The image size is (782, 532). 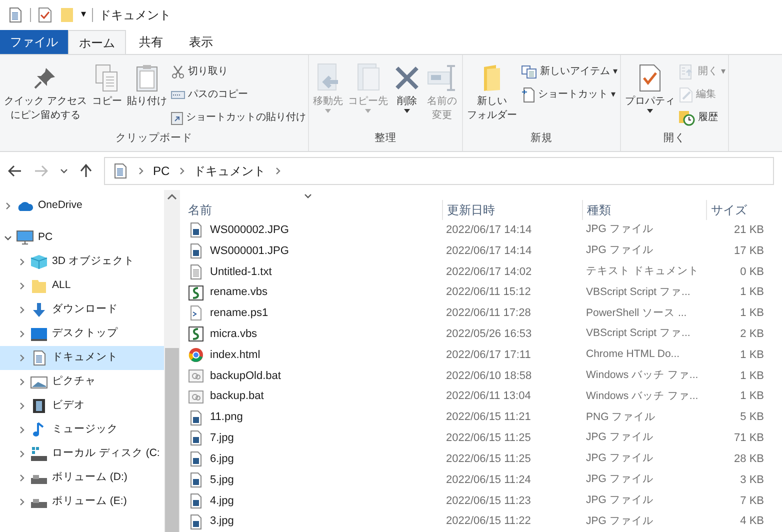 What do you see at coordinates (15, 171) in the screenshot?
I see `back-arrow-icon` at bounding box center [15, 171].